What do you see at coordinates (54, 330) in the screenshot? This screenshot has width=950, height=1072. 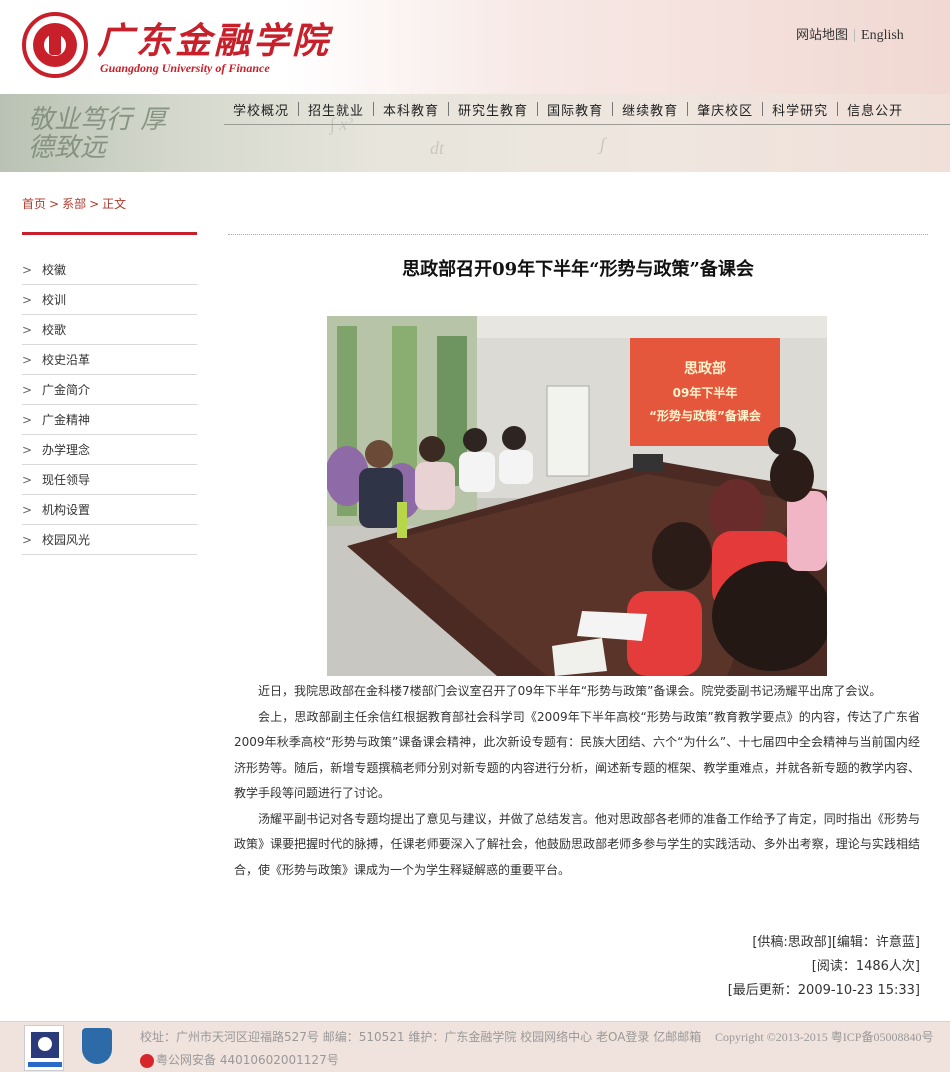 I see `sidebar-item-label: 校歌` at bounding box center [54, 330].